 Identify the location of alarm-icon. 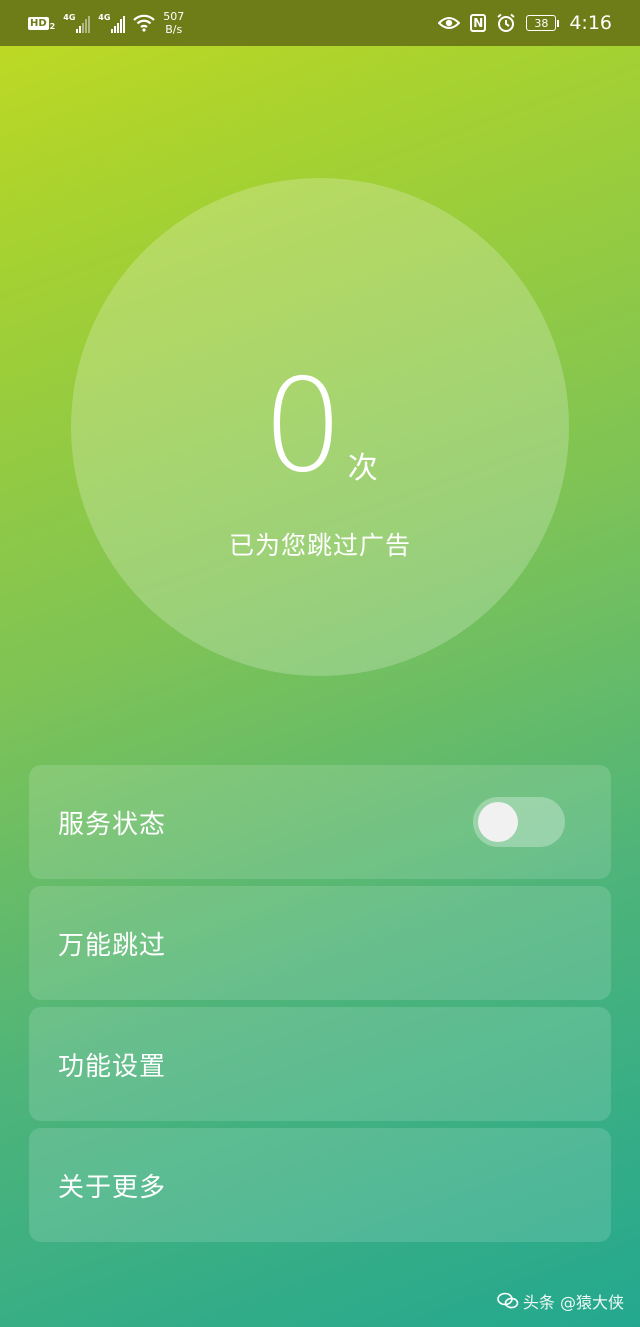
(506, 23).